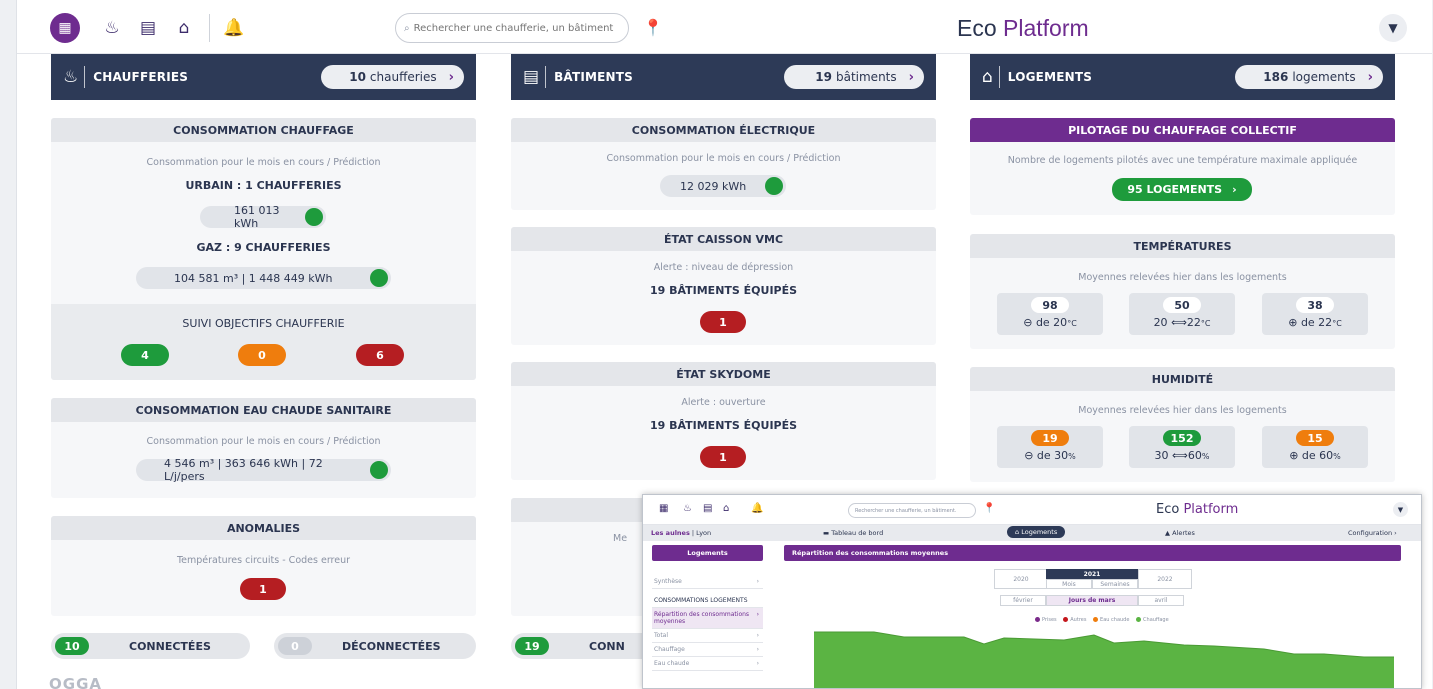 The image size is (1433, 689). I want to click on card-subtitle: Alerte : niveau de dépression, so click(723, 267).